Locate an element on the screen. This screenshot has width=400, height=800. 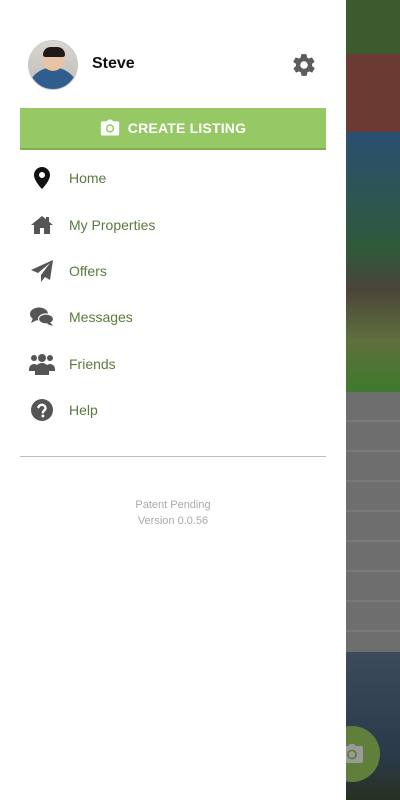
app-footer: Patent Pending Version 0.0.56 is located at coordinates (173, 513).